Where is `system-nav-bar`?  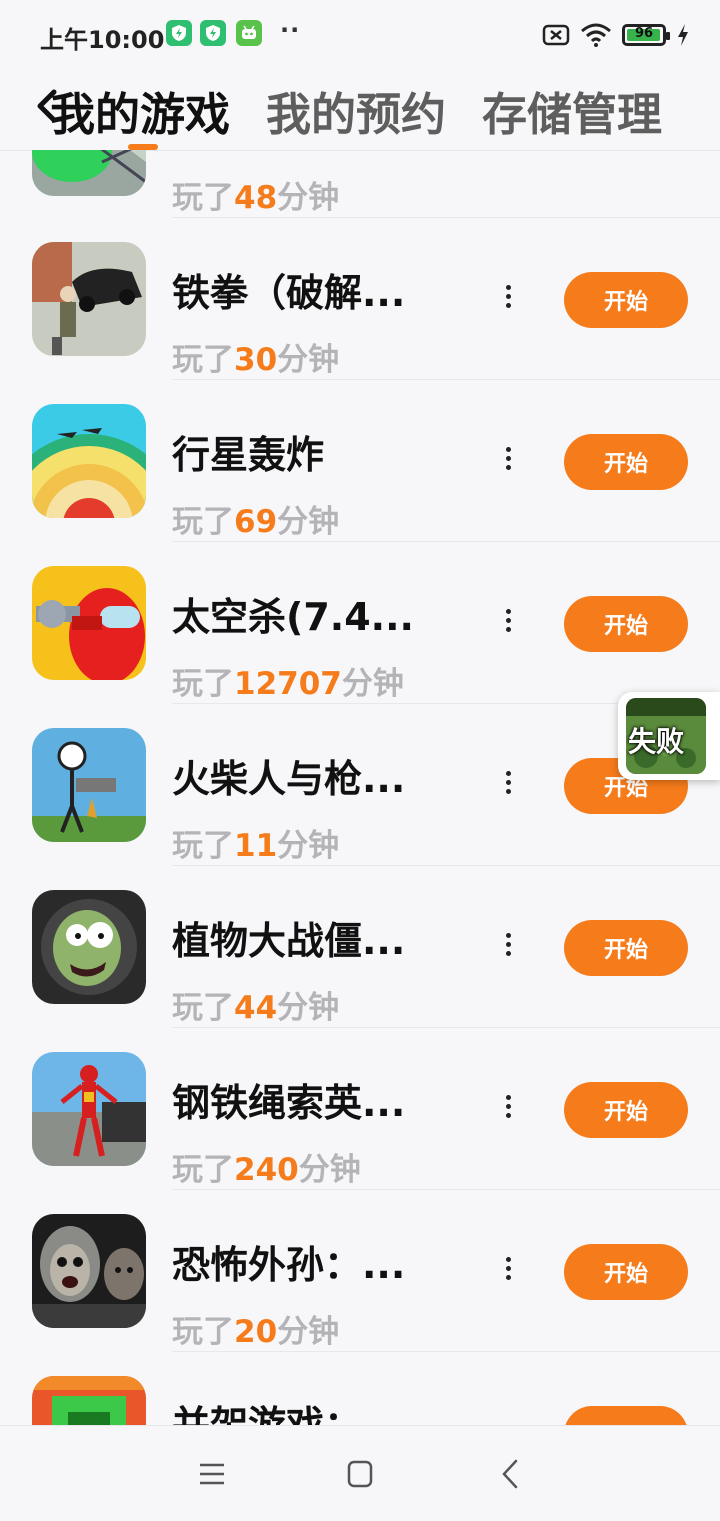 system-nav-bar is located at coordinates (360, 1473).